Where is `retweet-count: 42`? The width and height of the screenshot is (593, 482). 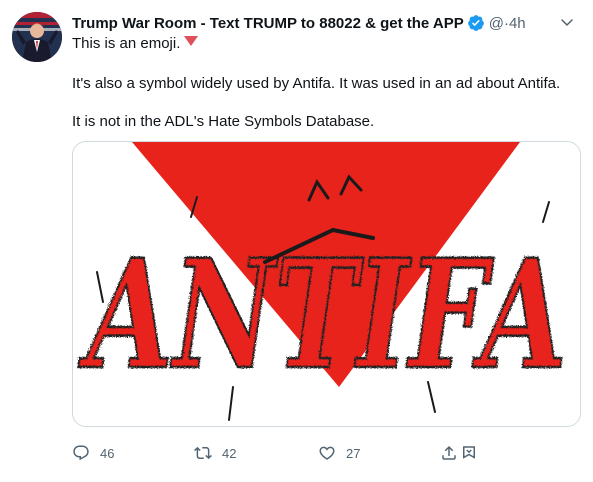 retweet-count: 42 is located at coordinates (229, 453).